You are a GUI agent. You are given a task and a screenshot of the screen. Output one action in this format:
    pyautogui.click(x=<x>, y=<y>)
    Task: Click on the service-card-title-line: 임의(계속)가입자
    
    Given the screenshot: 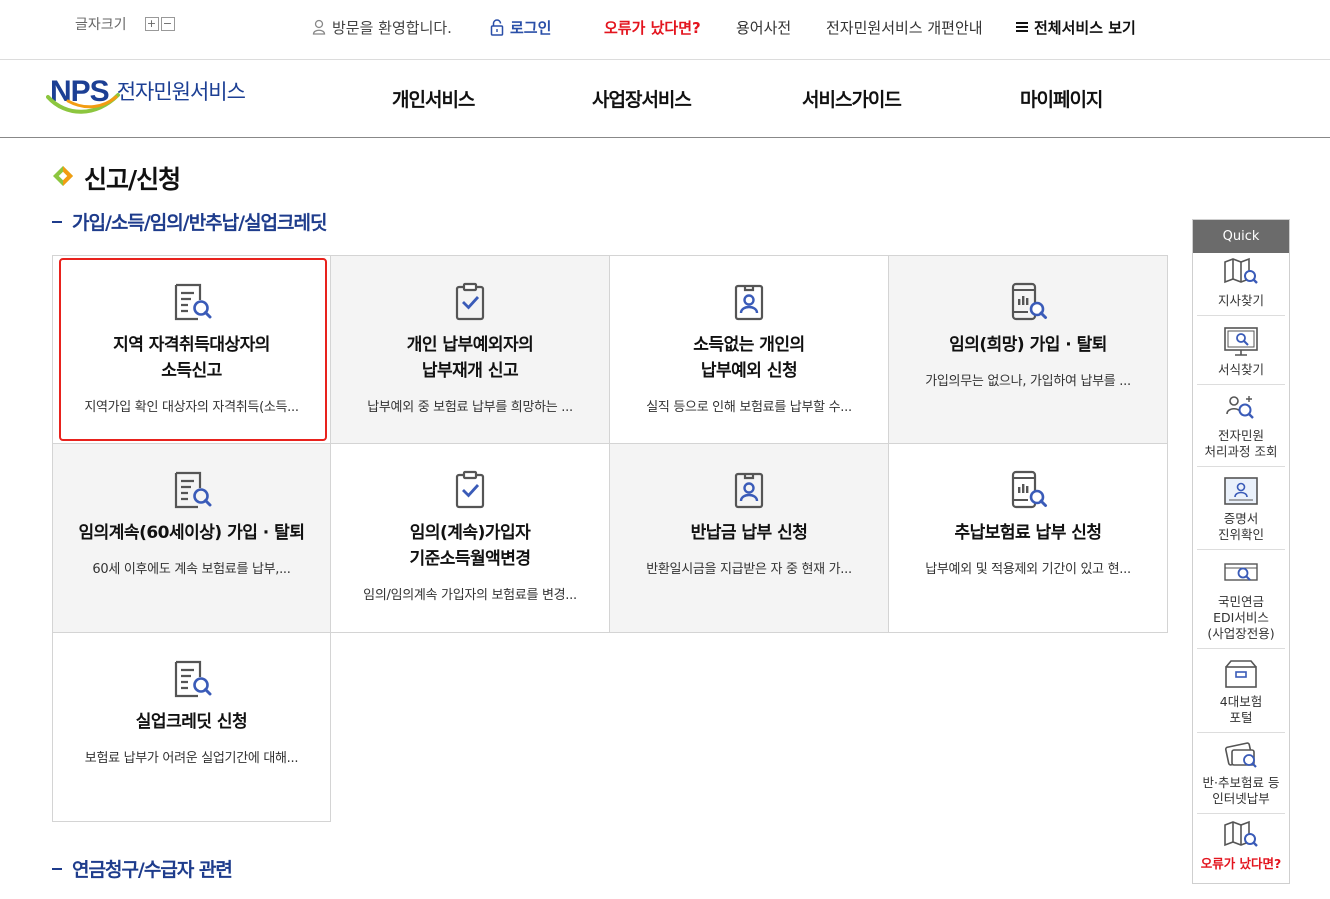 What is the action you would take?
    pyautogui.click(x=470, y=533)
    